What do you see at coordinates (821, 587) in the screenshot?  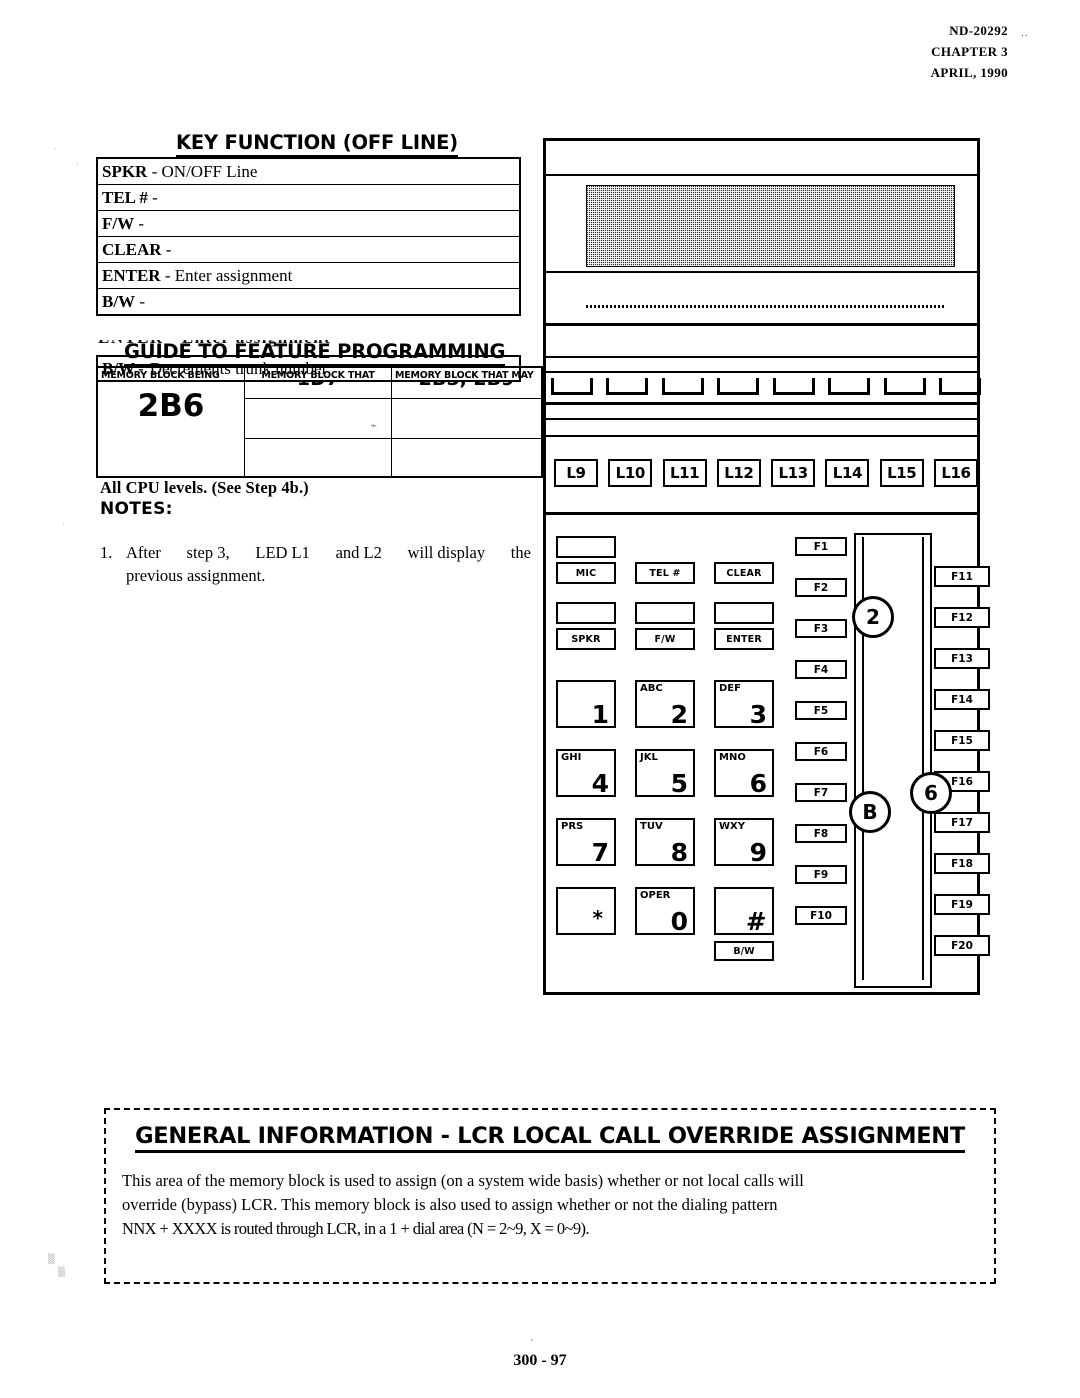 I see `function-key-f2: F2` at bounding box center [821, 587].